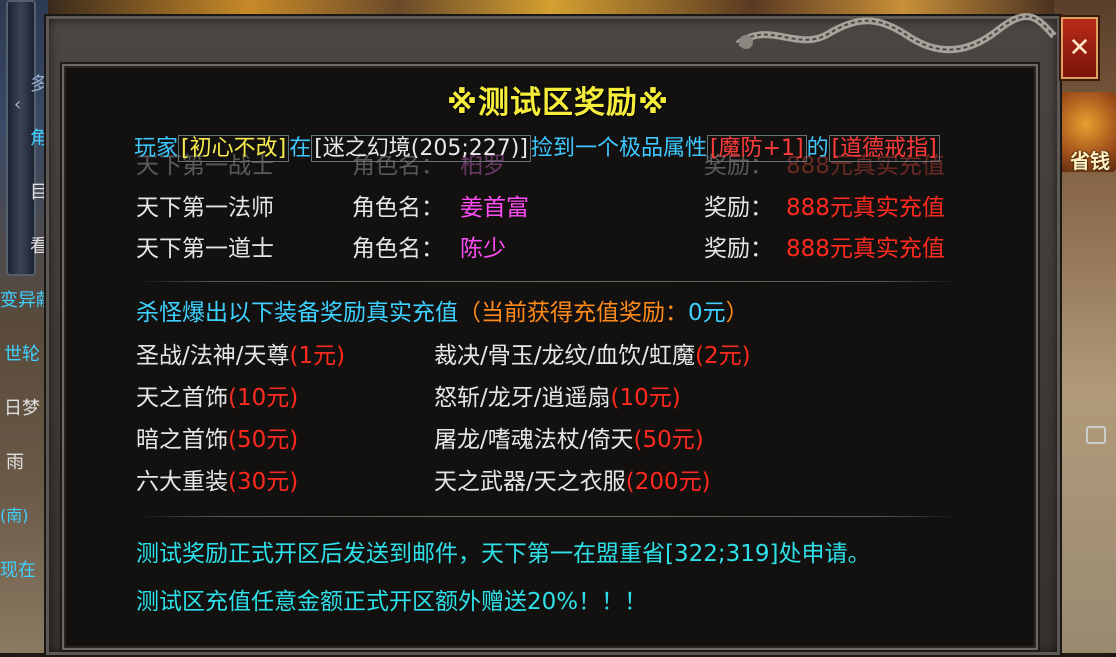  I want to click on close-icon: ✕, so click(1079, 48).